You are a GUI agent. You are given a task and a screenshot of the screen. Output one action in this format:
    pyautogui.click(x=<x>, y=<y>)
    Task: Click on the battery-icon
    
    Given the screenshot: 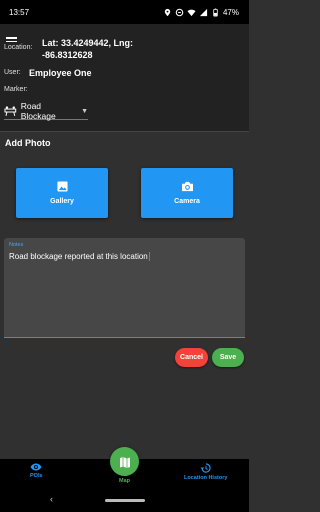 What is the action you would take?
    pyautogui.click(x=215, y=12)
    